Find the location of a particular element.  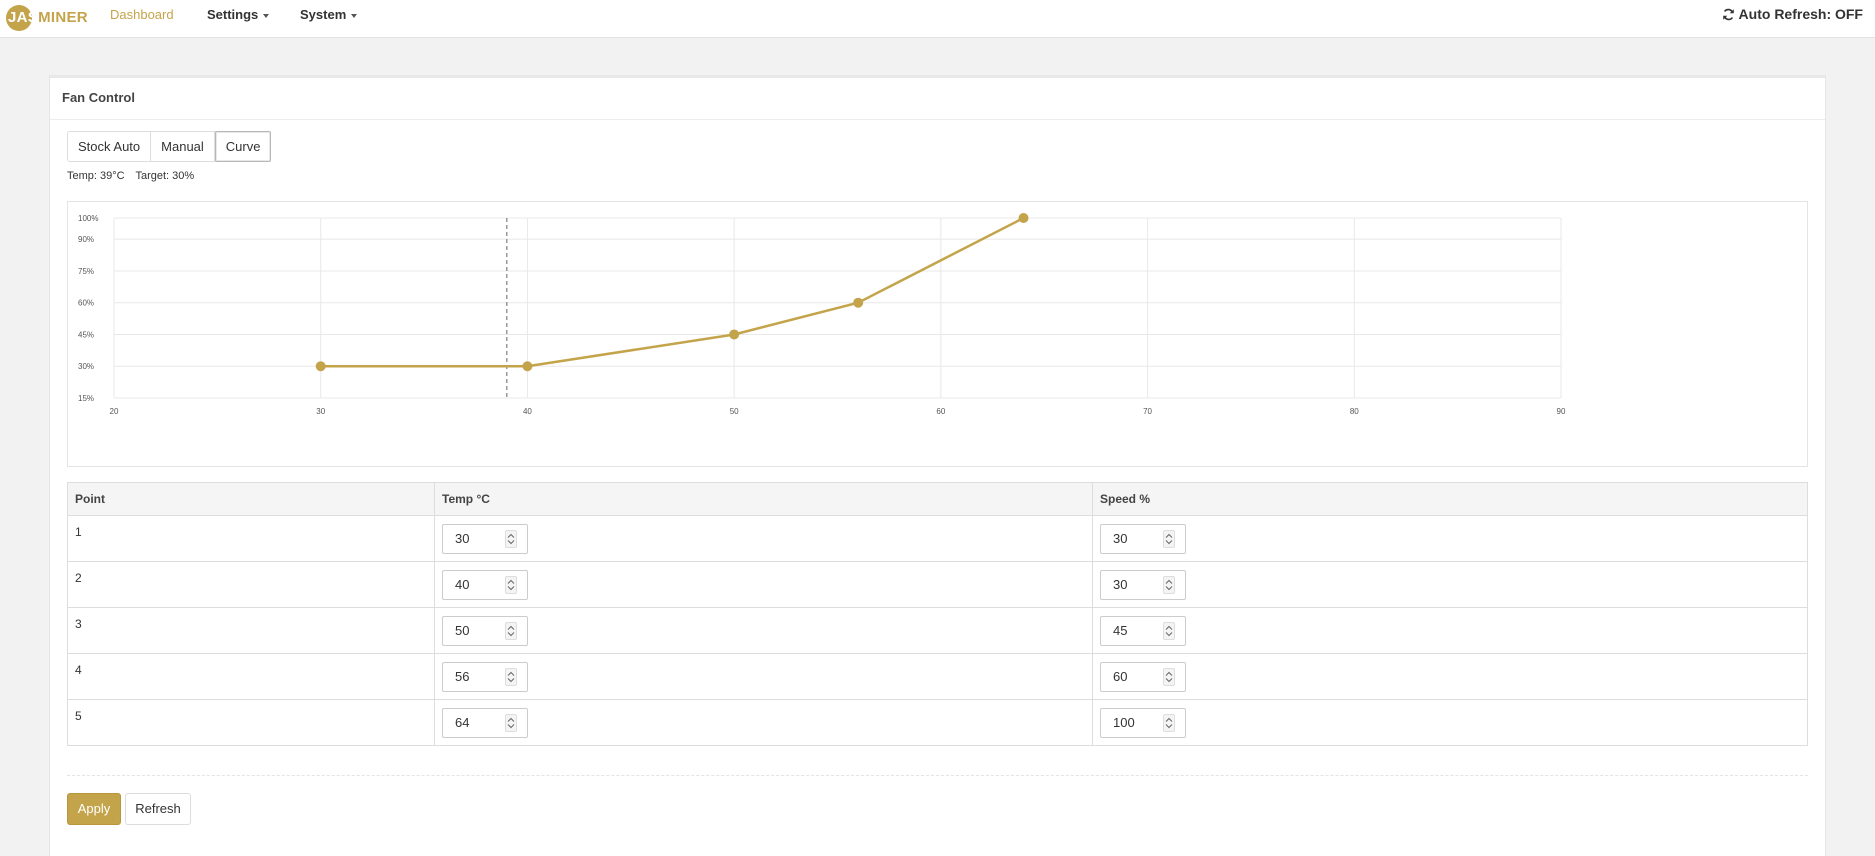

nav-system-dropdown: System is located at coordinates (329, 15).